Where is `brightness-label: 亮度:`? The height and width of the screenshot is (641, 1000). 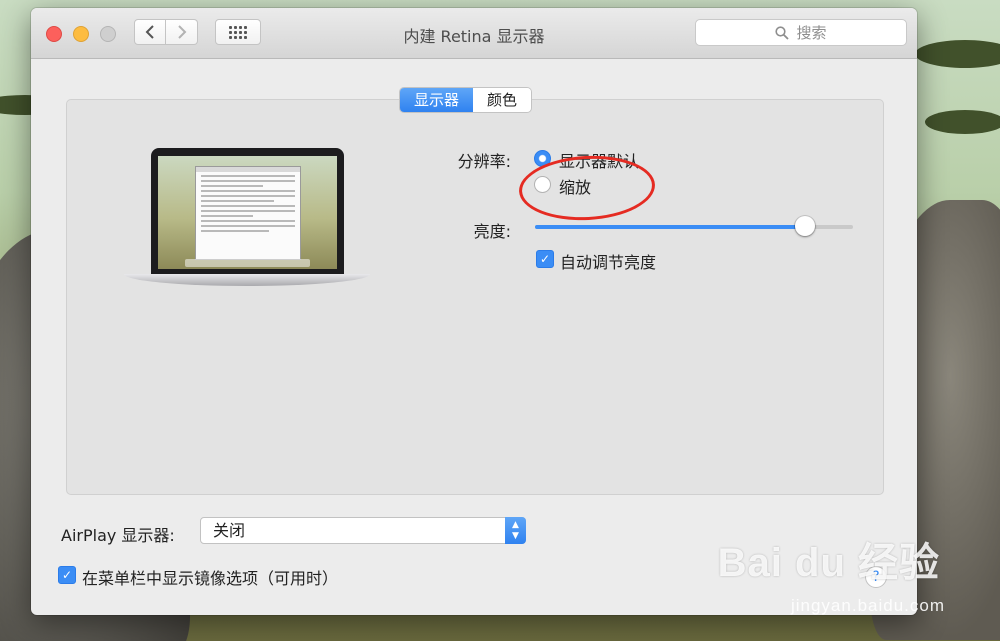 brightness-label: 亮度: is located at coordinates (492, 231).